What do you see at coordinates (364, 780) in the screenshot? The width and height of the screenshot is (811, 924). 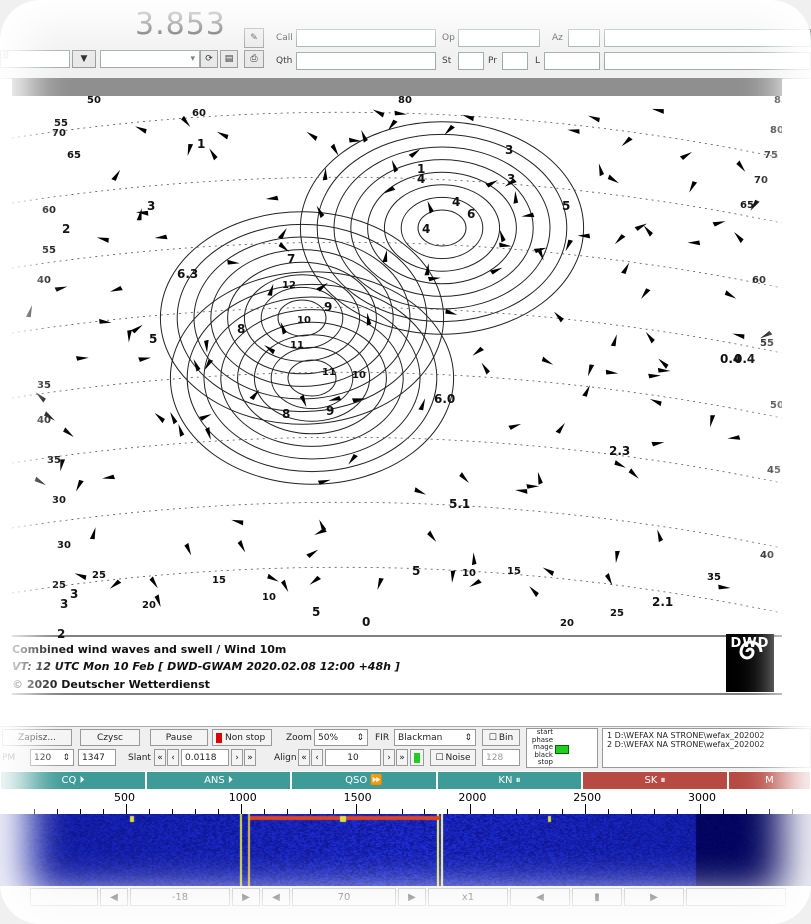 I see `macro-qso-button: QSO ⏩` at bounding box center [364, 780].